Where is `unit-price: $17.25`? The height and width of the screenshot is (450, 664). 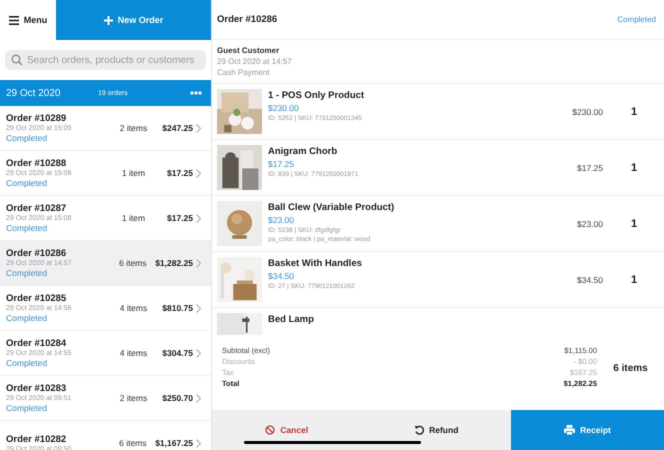
unit-price: $17.25 is located at coordinates (281, 164).